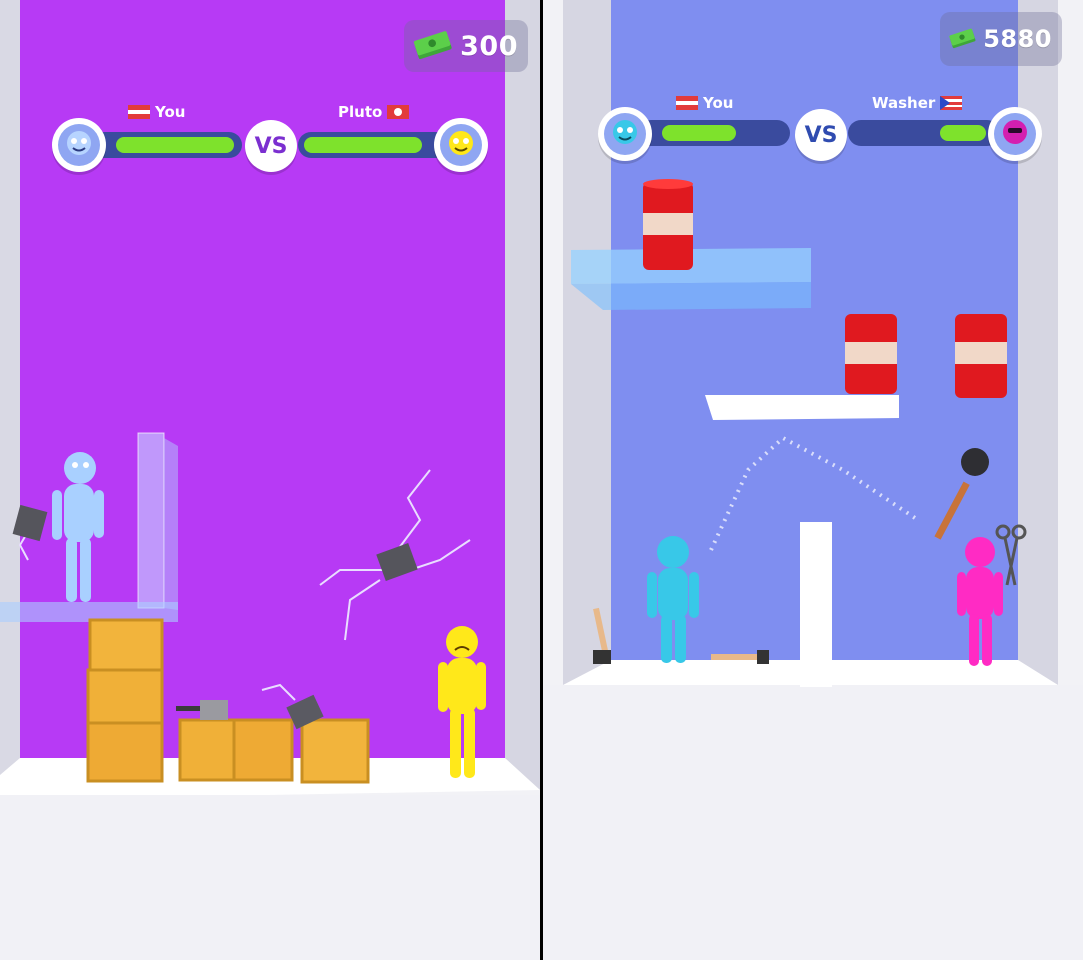  I want to click on white-shelf, so click(802, 407).